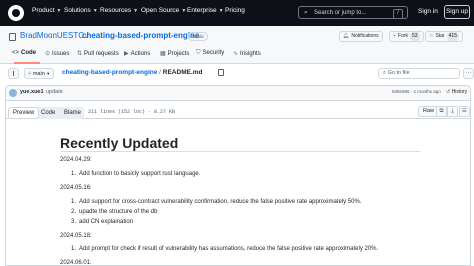  What do you see at coordinates (76, 160) in the screenshot?
I see `section-date: 2024.04.29:` at bounding box center [76, 160].